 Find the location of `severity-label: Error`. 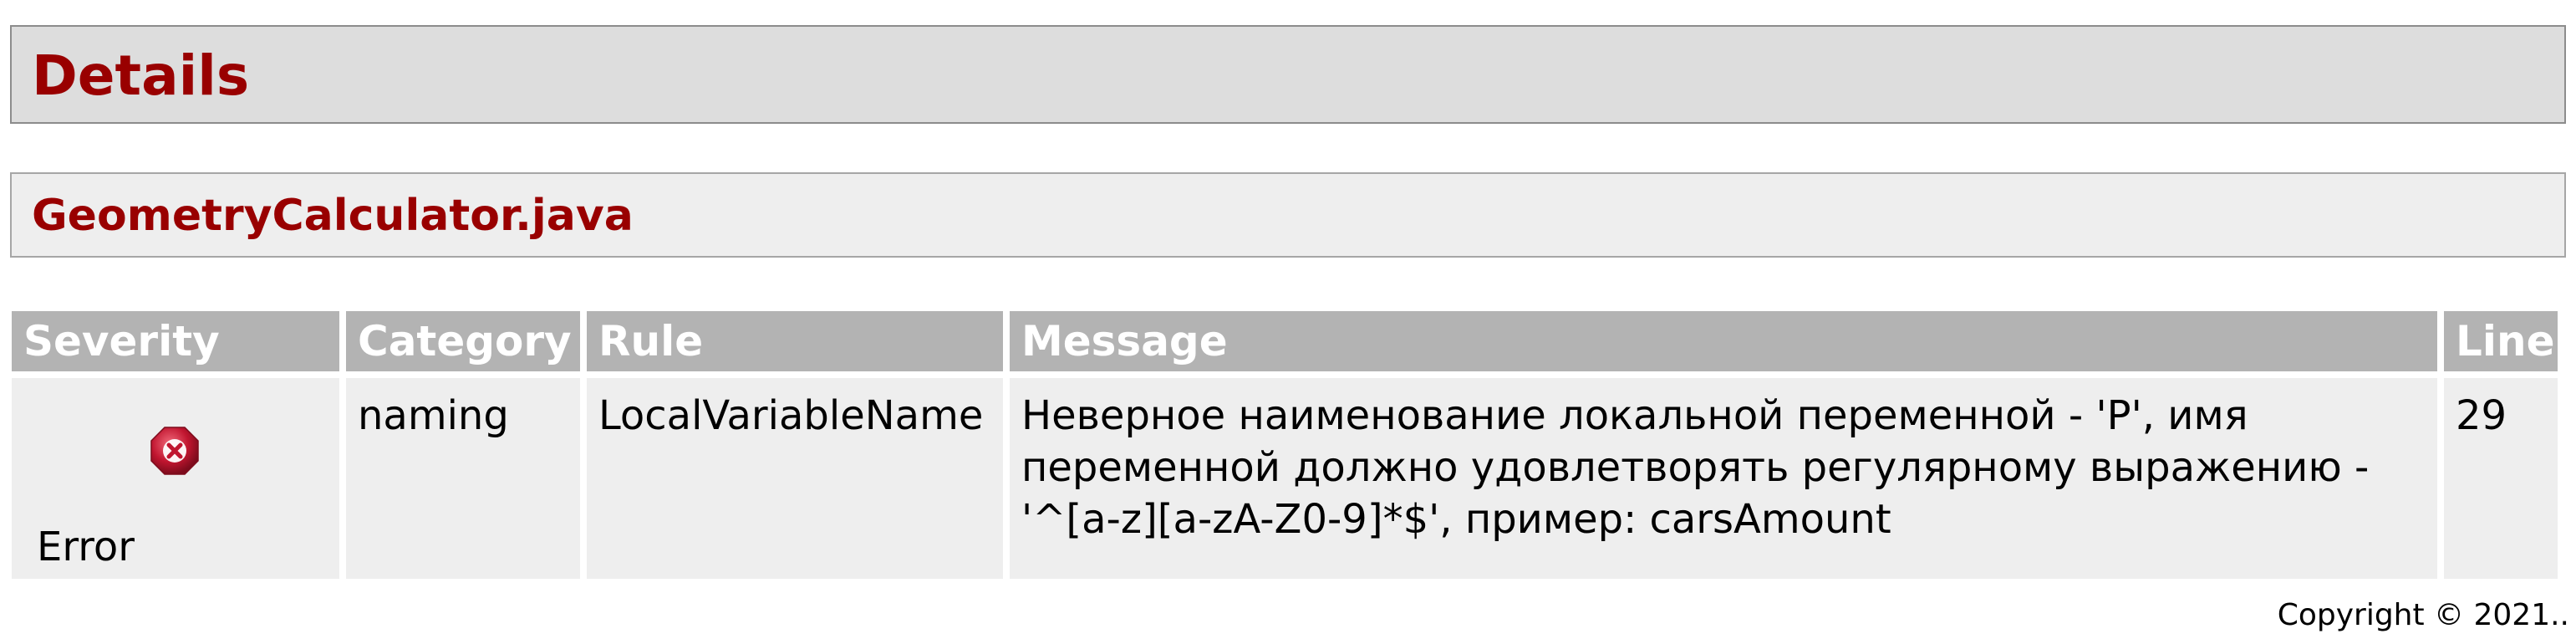

severity-label: Error is located at coordinates (86, 547).